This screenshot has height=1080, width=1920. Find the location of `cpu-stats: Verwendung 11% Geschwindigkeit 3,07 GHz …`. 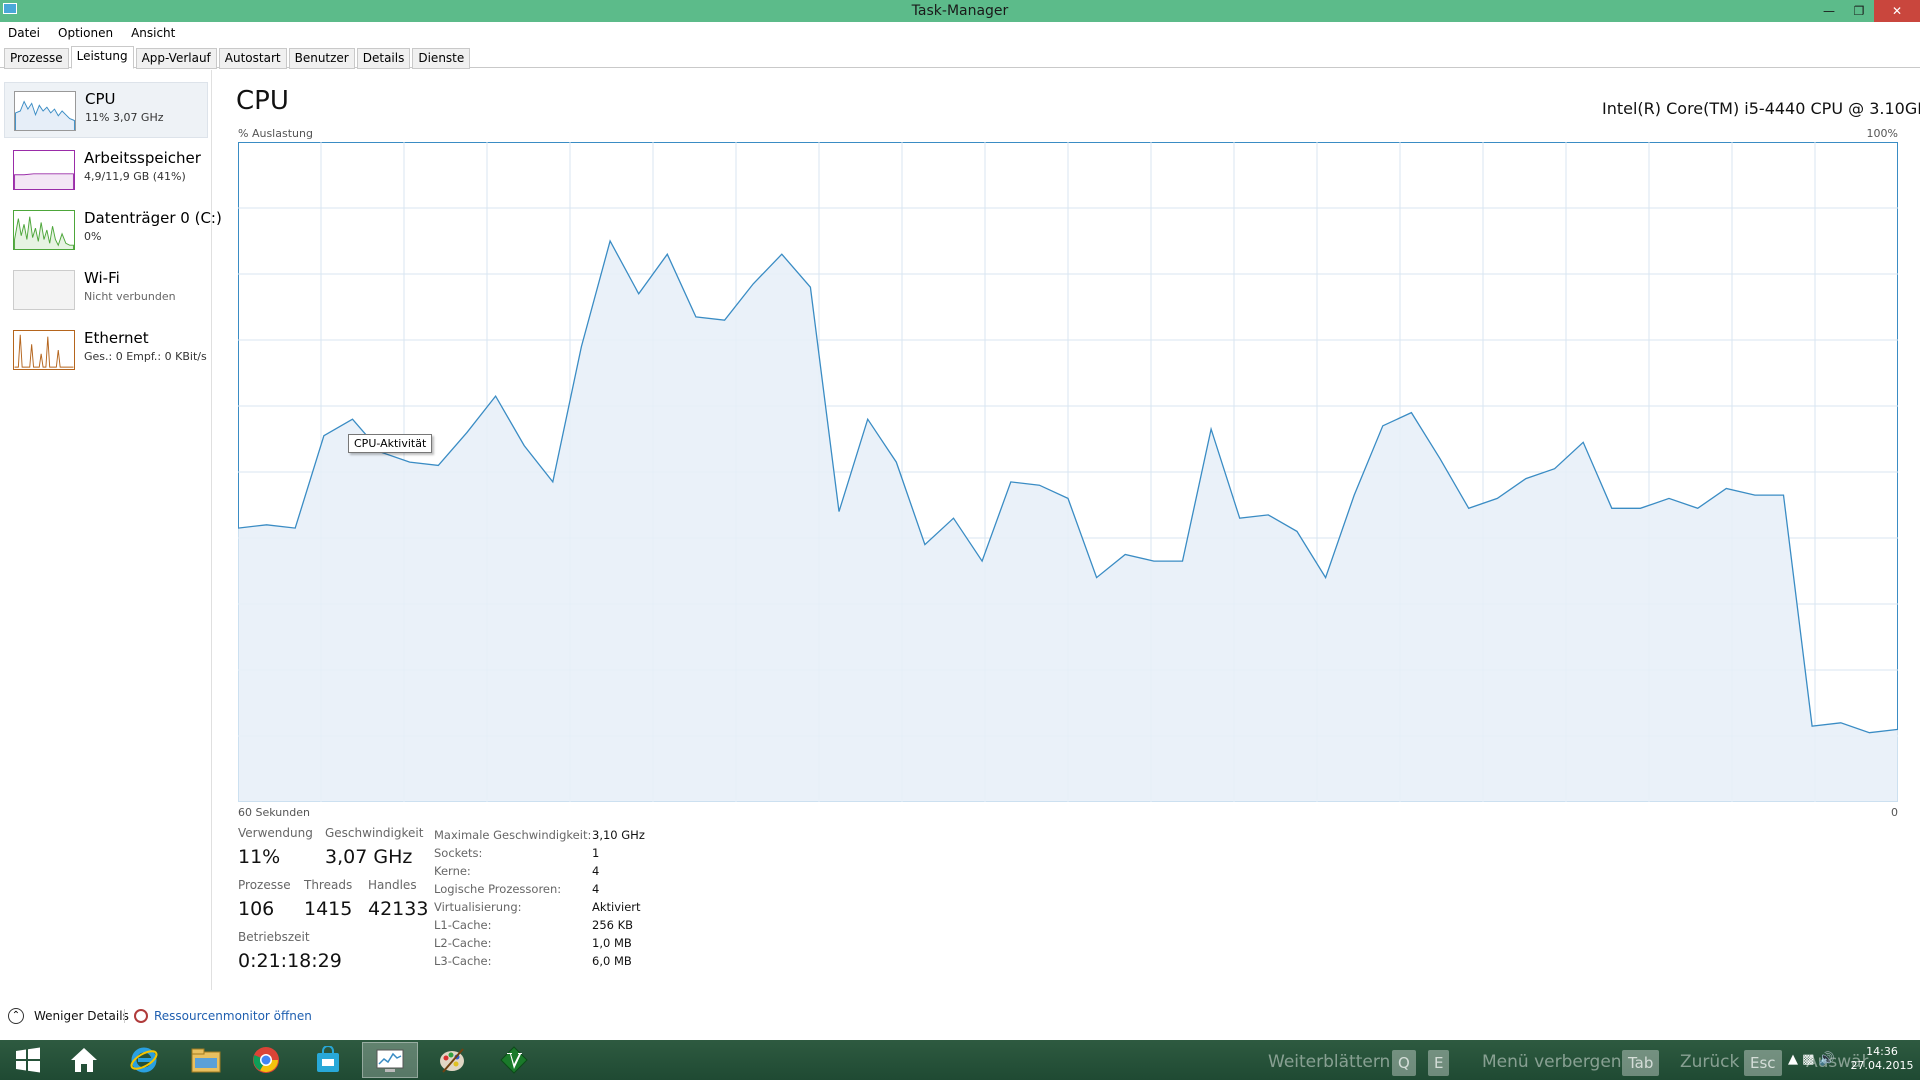

cpu-stats: Verwendung 11% Geschwindigkeit 3,07 GHz … is located at coordinates (638, 901).